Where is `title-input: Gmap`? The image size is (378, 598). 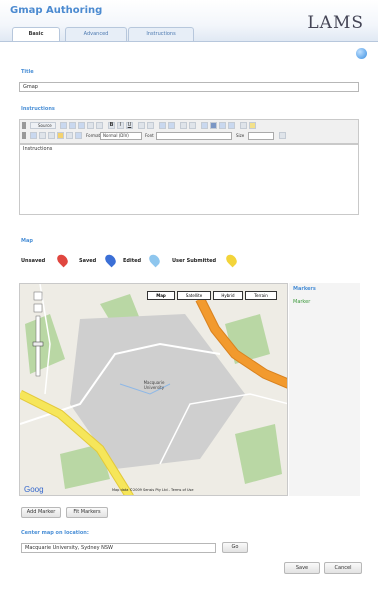
title-input: Gmap is located at coordinates (189, 87).